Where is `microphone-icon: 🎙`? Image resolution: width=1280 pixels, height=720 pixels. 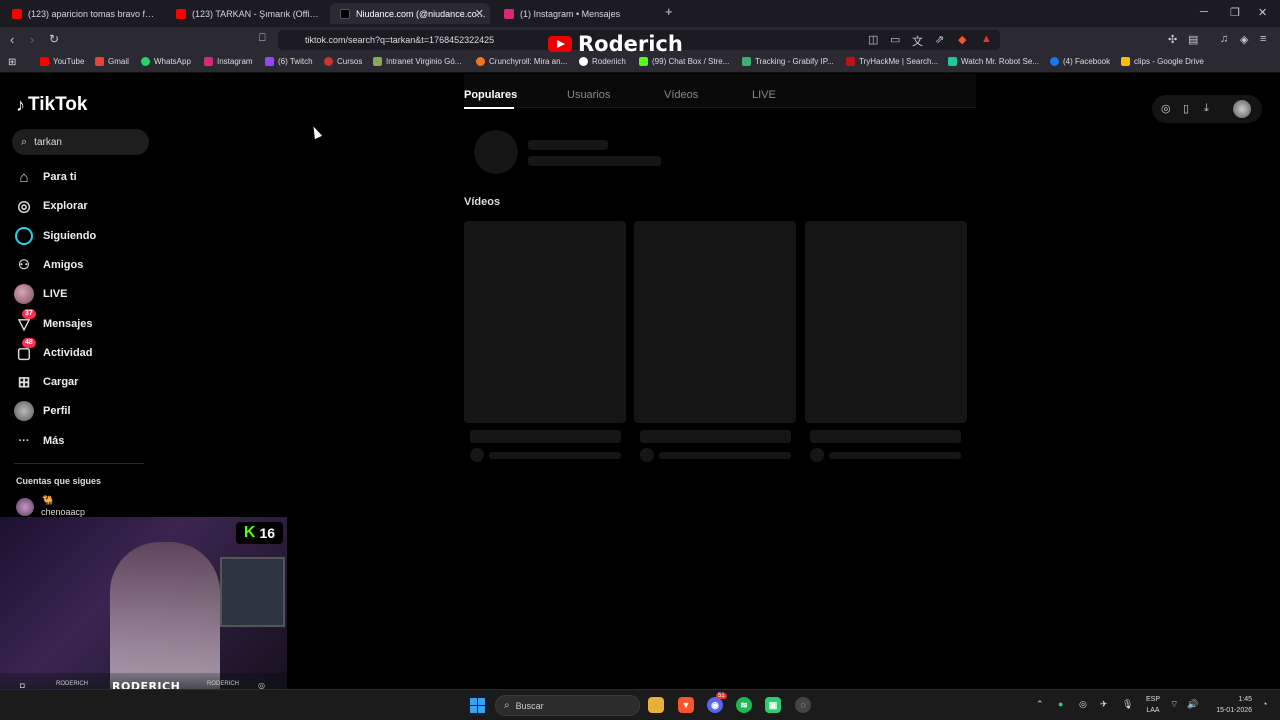
microphone-icon: 🎙 is located at coordinates (1127, 704).